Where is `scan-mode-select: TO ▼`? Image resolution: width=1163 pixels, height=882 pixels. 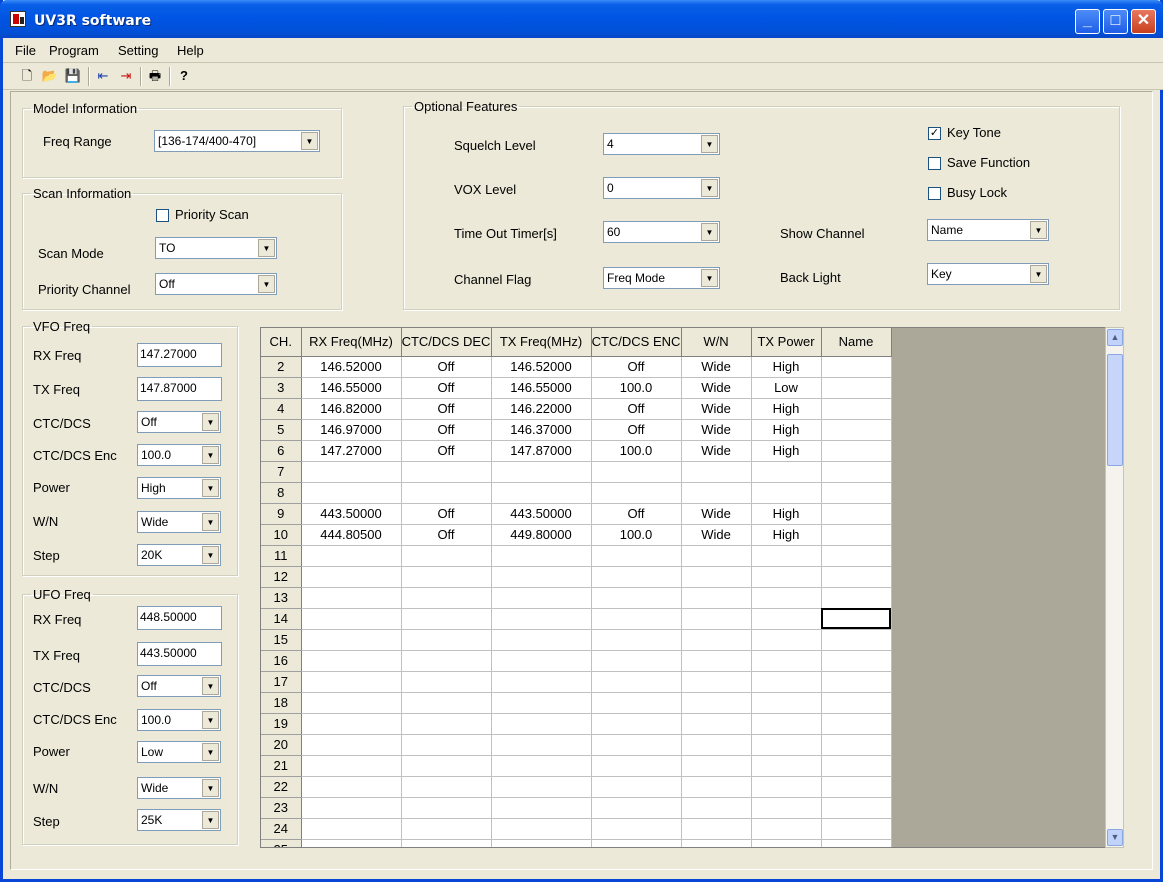
scan-mode-select: TO ▼ is located at coordinates (216, 248).